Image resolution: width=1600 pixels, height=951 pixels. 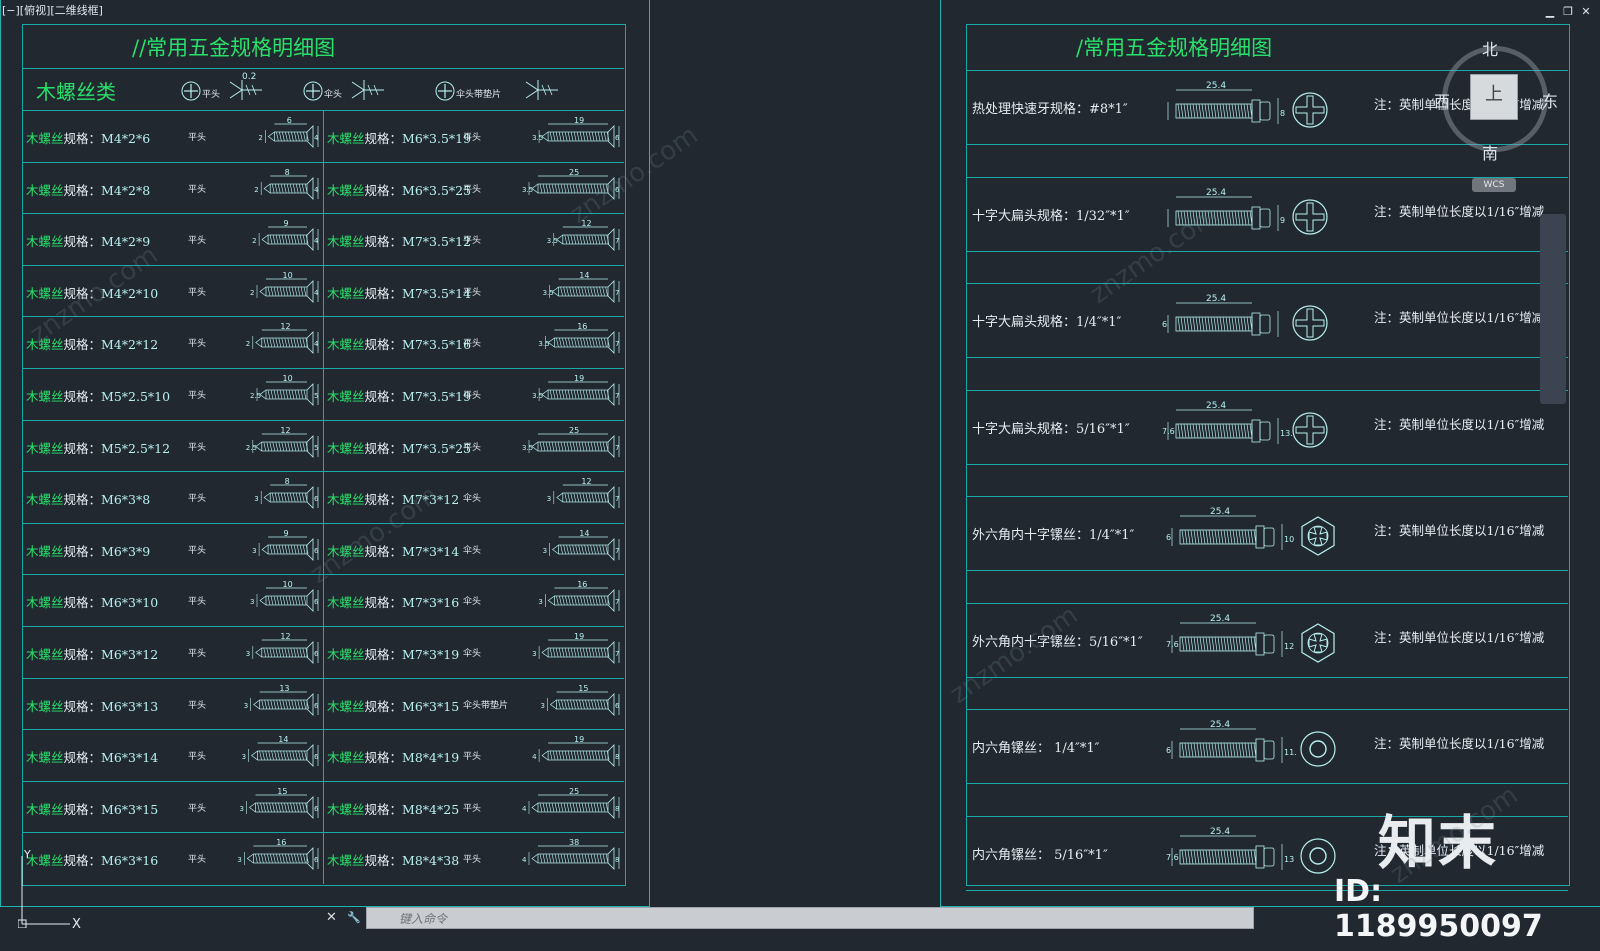 What do you see at coordinates (1289, 859) in the screenshot?
I see `svg-text: 13` at bounding box center [1289, 859].